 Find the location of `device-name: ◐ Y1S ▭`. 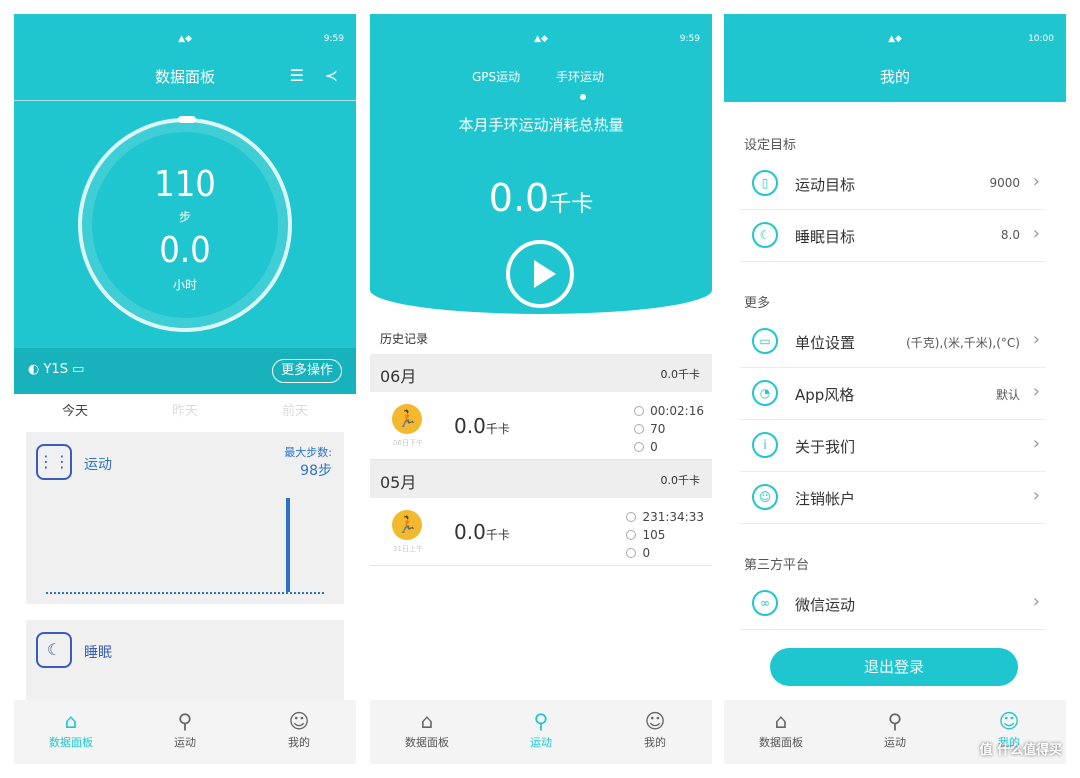

device-name: ◐ Y1S ▭ is located at coordinates (56, 369).